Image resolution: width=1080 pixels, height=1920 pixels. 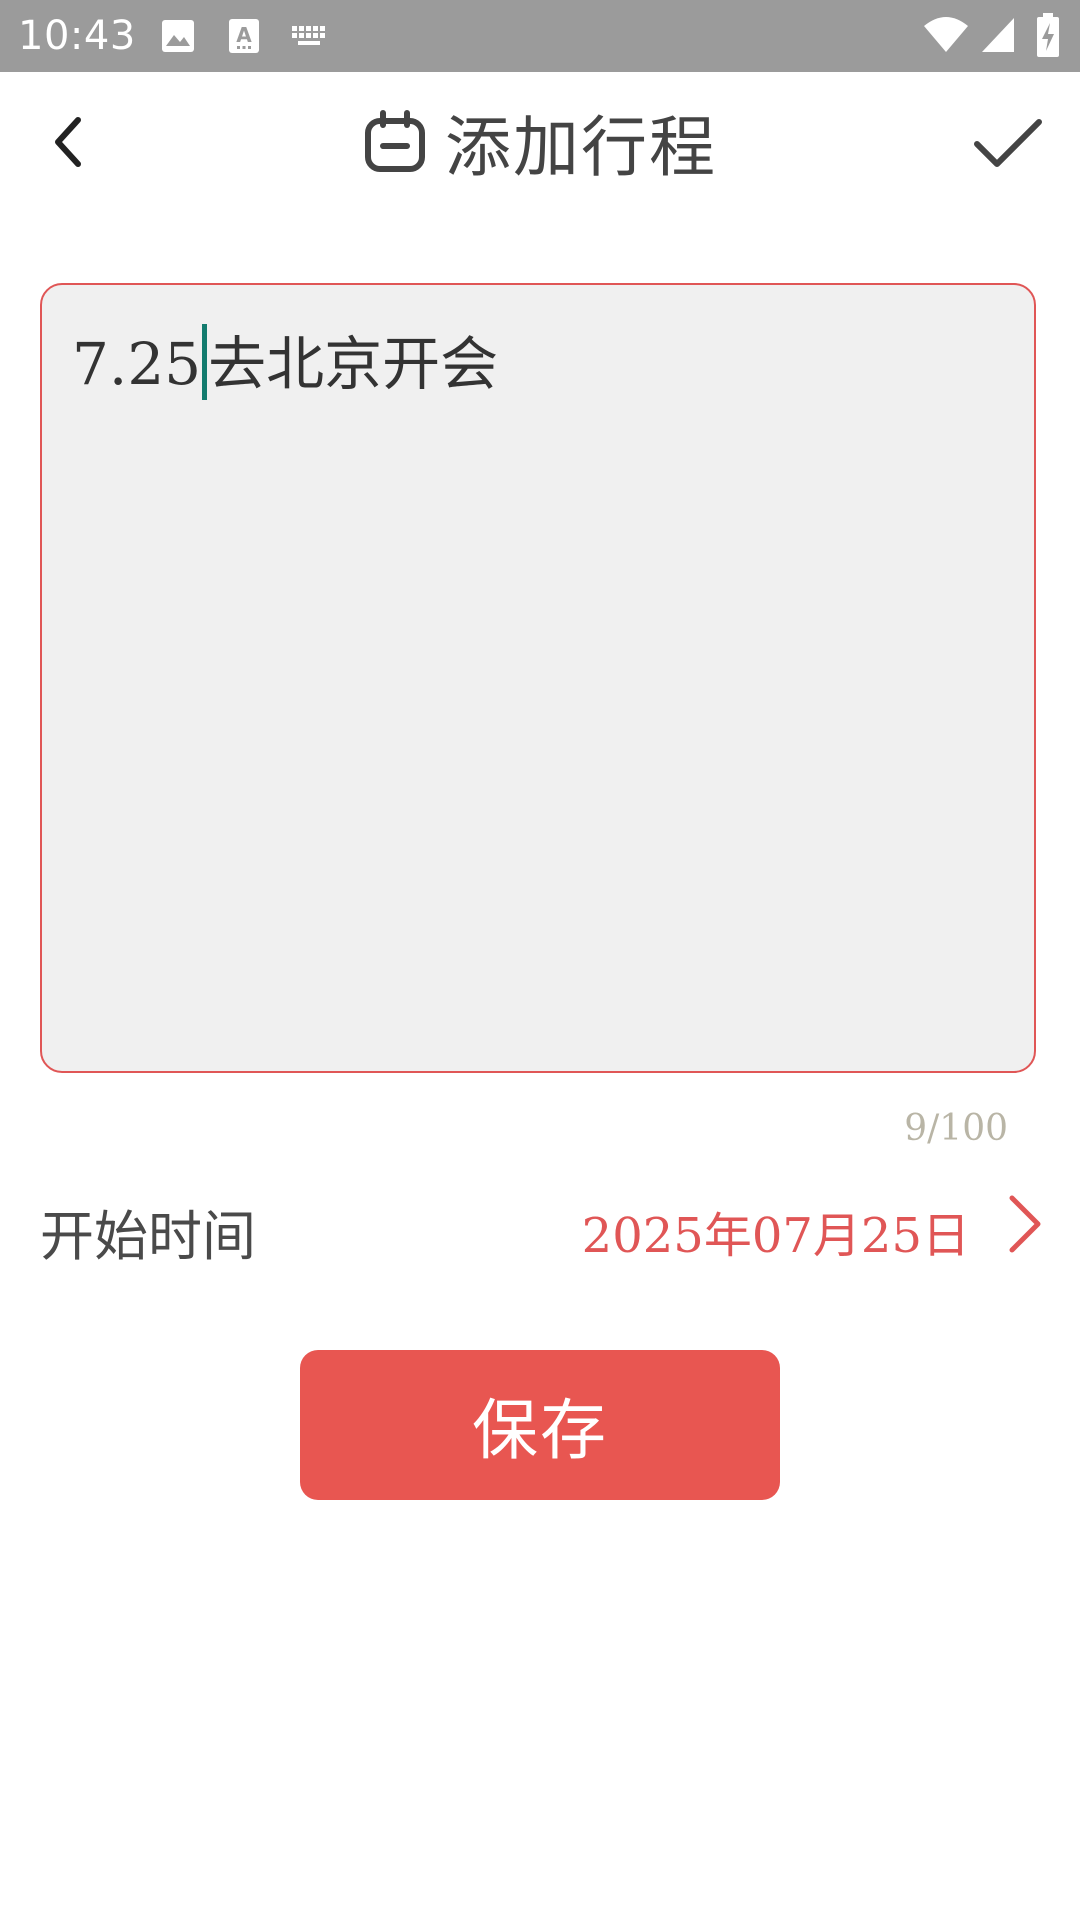 What do you see at coordinates (137, 364) in the screenshot?
I see `text-before-caret: 7.25` at bounding box center [137, 364].